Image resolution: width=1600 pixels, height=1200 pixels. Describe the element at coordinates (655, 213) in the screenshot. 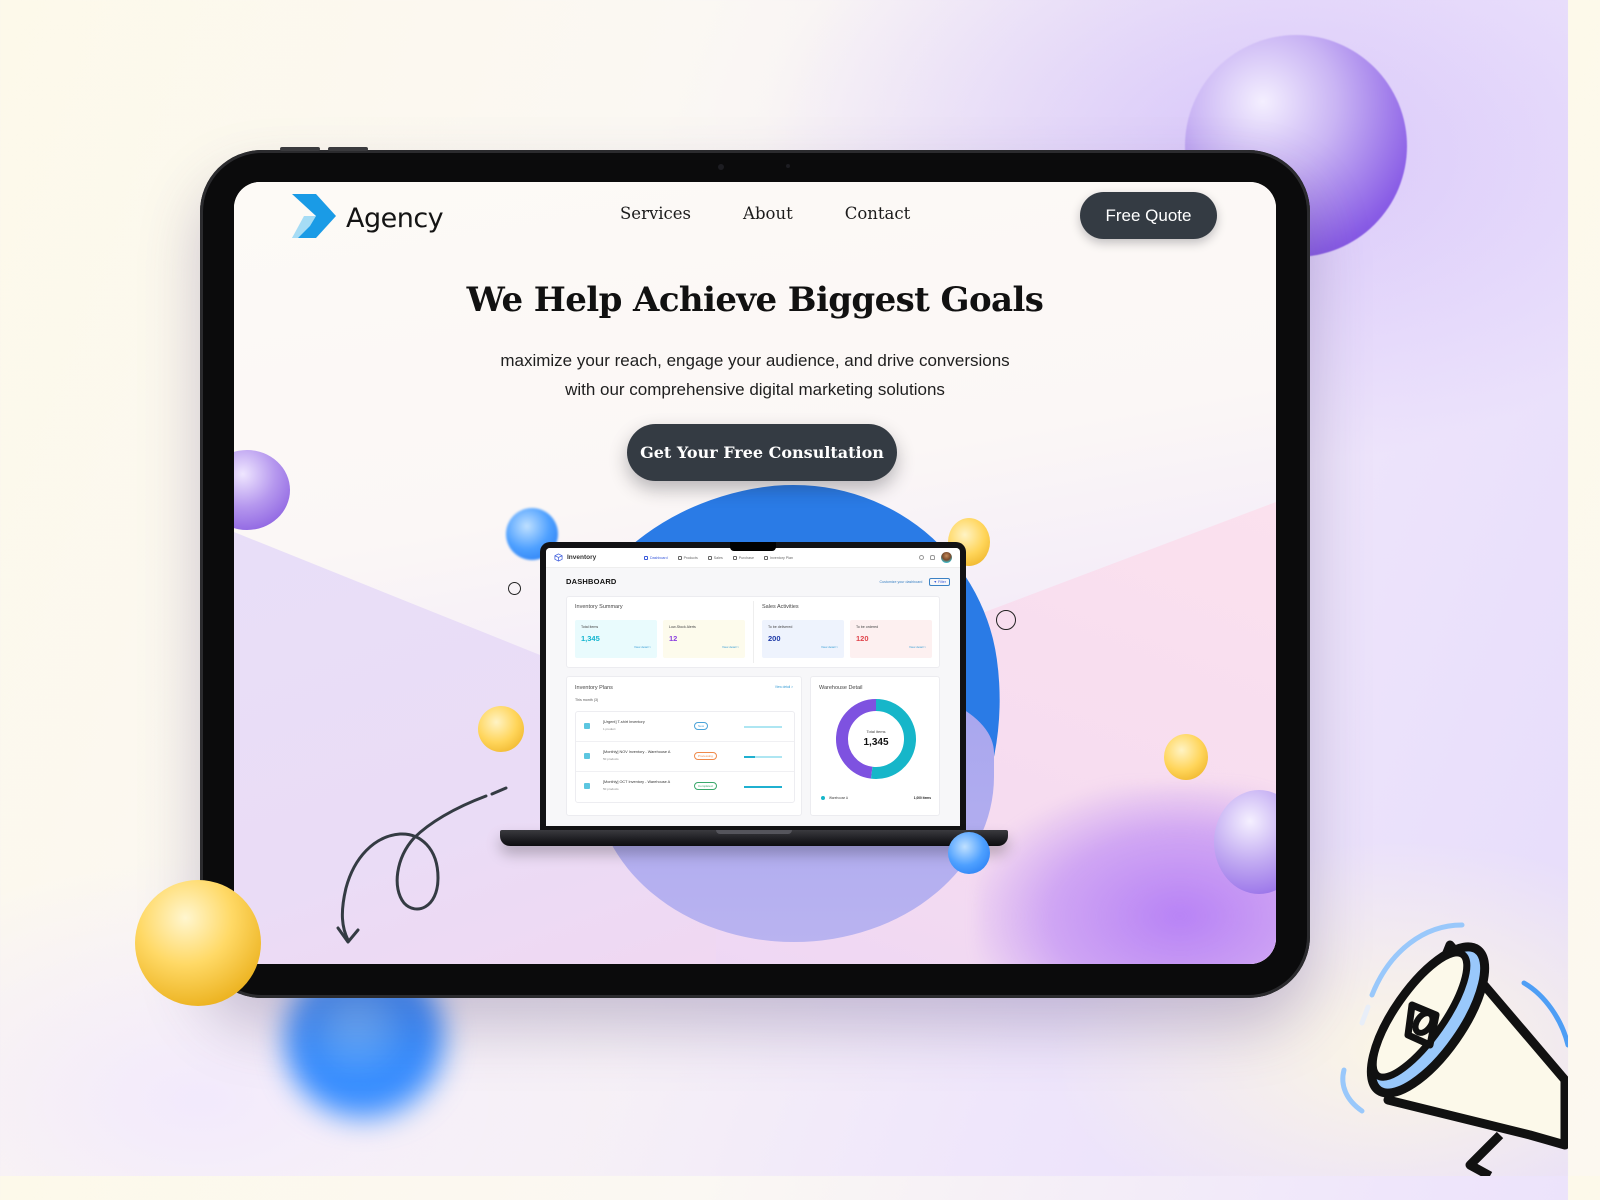

I see `nav-link-services: Services` at that location.